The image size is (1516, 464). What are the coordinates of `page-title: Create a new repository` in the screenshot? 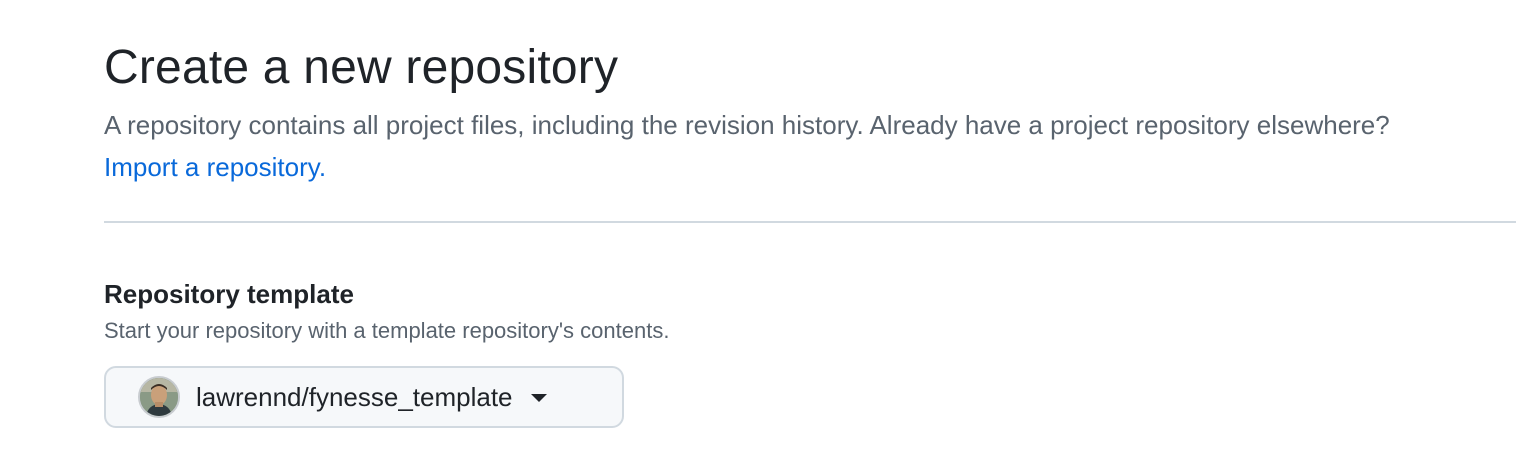 It's located at (361, 67).